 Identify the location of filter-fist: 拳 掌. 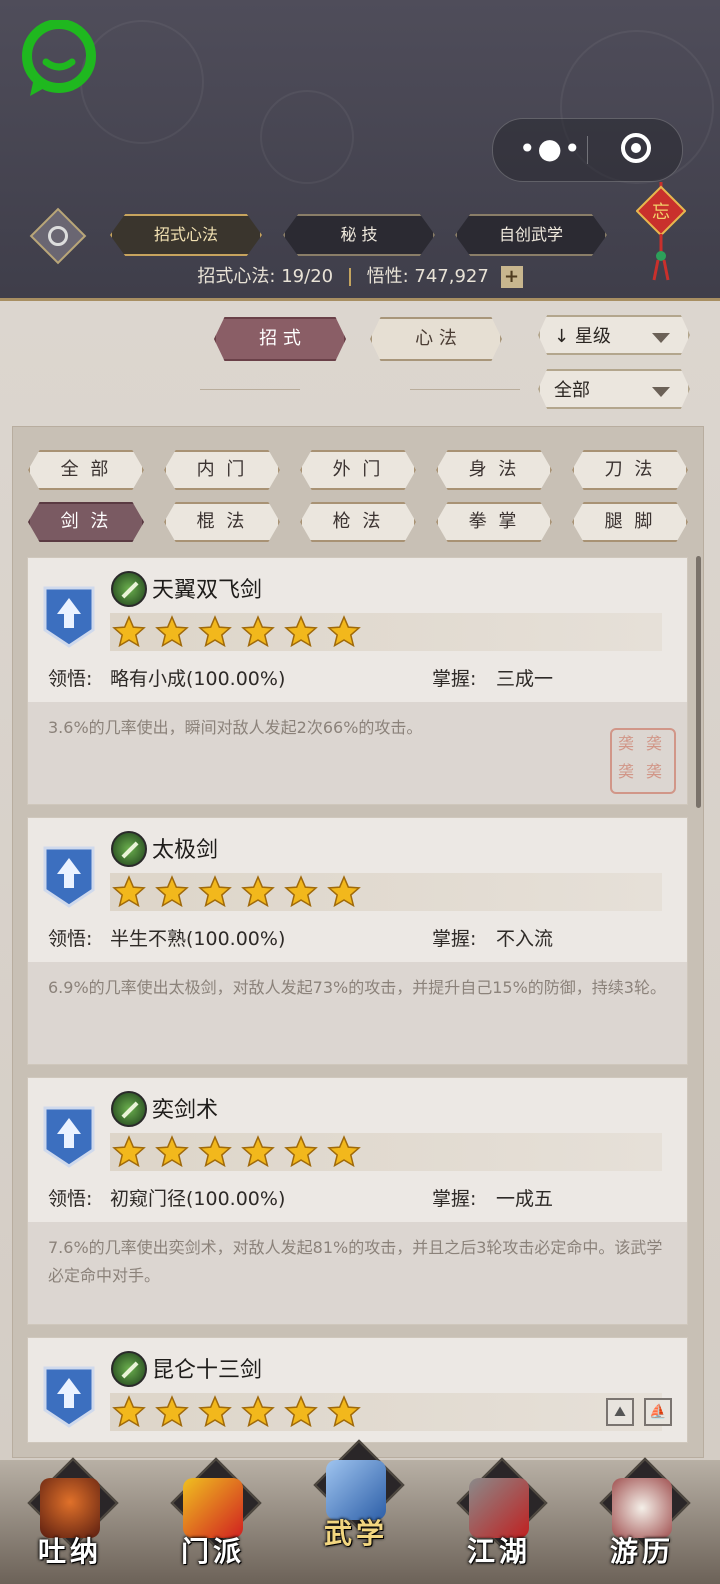
(494, 522).